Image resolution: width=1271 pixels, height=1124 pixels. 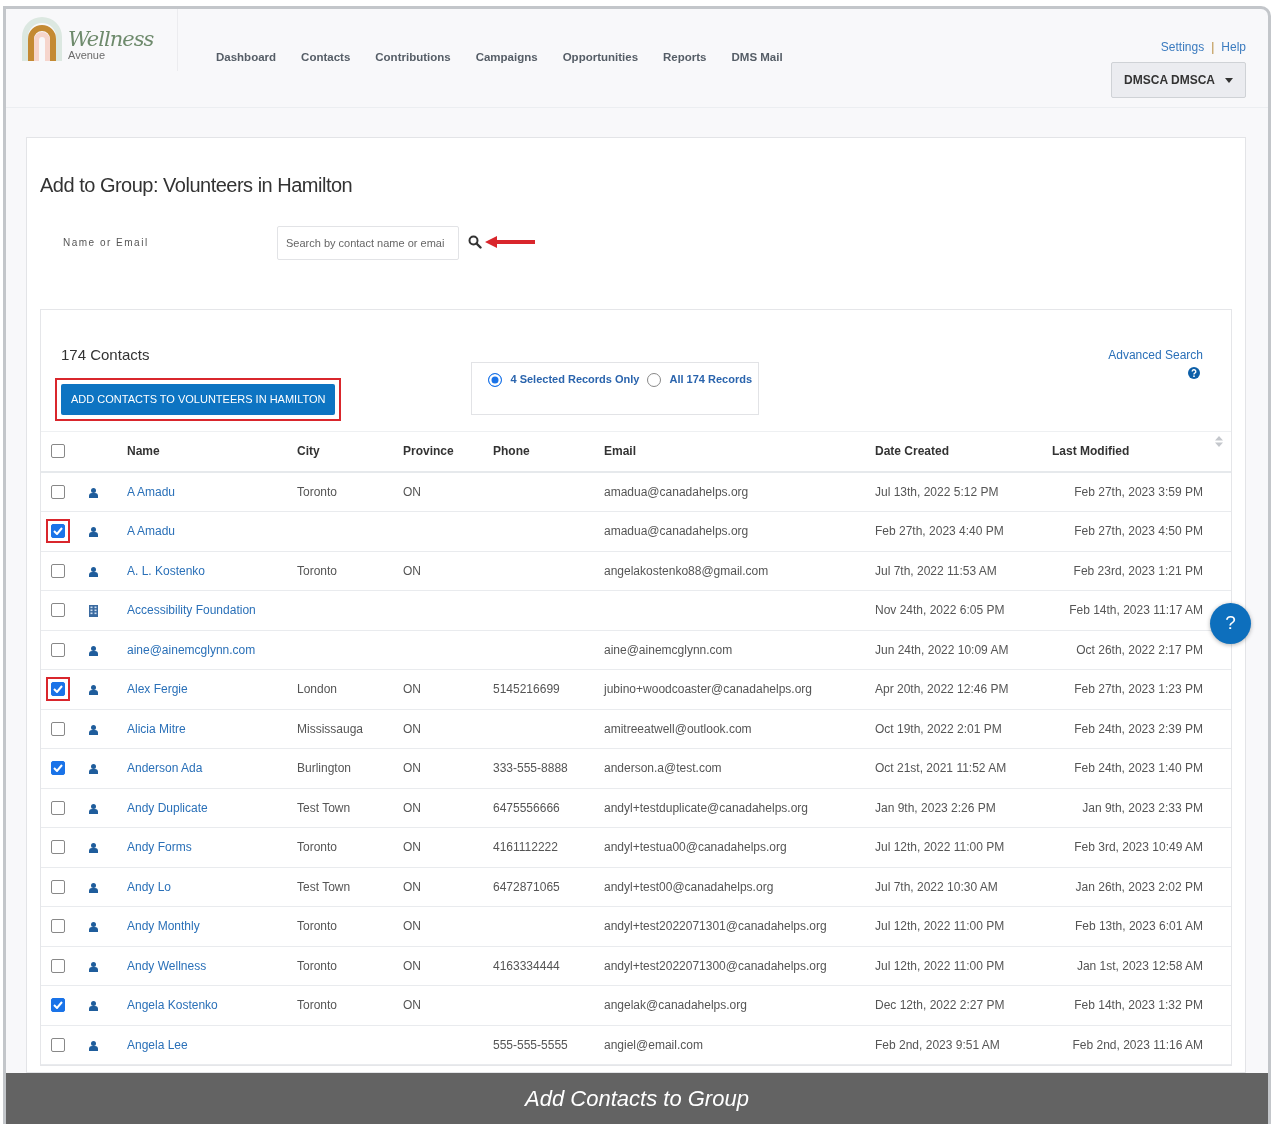 What do you see at coordinates (1233, 47) in the screenshot?
I see `header-link: Help` at bounding box center [1233, 47].